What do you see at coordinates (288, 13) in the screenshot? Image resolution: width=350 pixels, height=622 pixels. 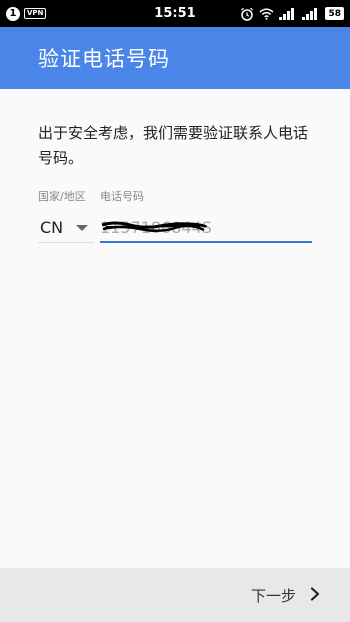 I see `signal-icon` at bounding box center [288, 13].